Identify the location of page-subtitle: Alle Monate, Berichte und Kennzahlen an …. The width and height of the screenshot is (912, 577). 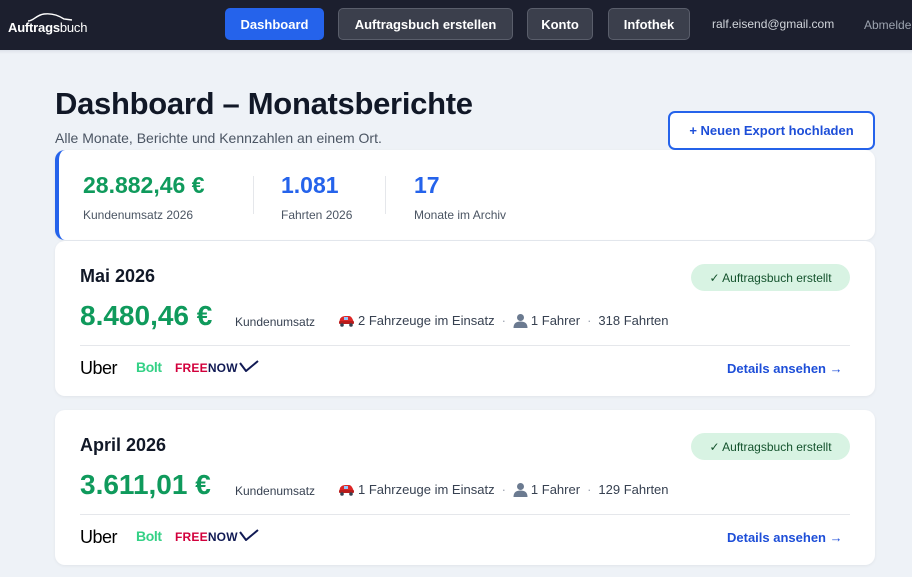
(218, 138).